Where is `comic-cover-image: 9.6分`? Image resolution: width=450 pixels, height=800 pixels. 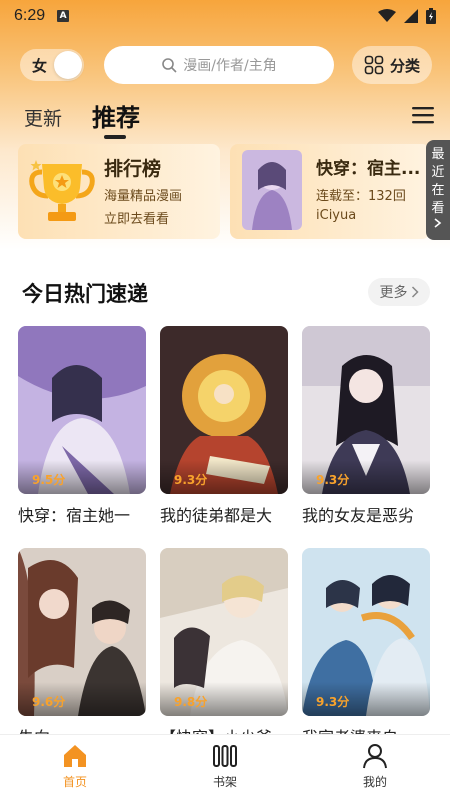
comic-cover-image: 9.6分 is located at coordinates (82, 632).